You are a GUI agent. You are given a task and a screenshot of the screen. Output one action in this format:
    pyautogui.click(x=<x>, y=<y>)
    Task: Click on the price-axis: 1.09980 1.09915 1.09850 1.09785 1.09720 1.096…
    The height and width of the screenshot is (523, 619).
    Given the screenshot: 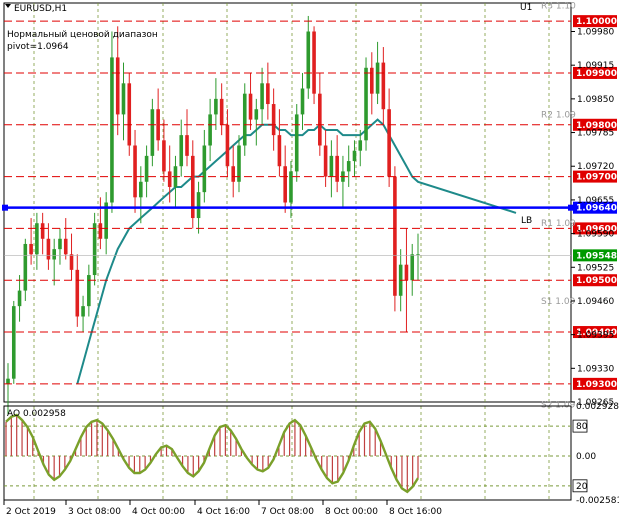 What is the action you would take?
    pyautogui.click(x=592, y=218)
    